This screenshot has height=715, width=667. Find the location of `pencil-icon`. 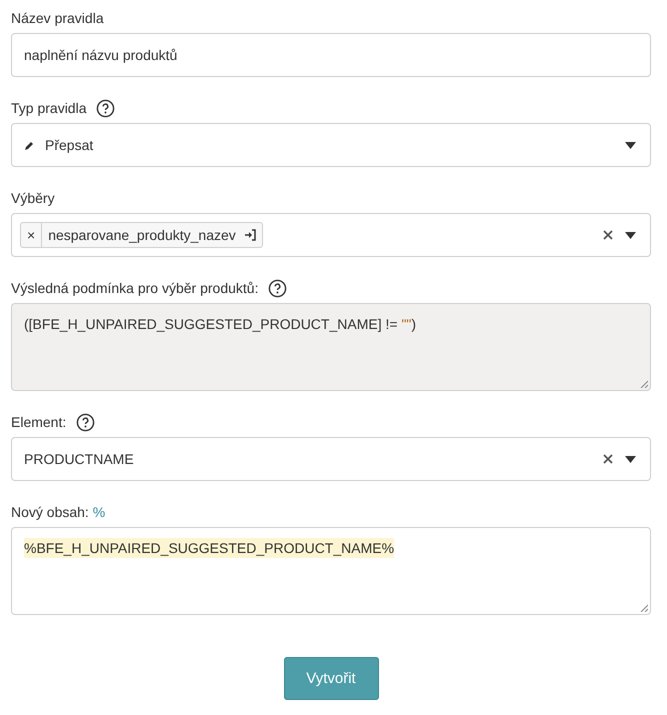

pencil-icon is located at coordinates (29, 145).